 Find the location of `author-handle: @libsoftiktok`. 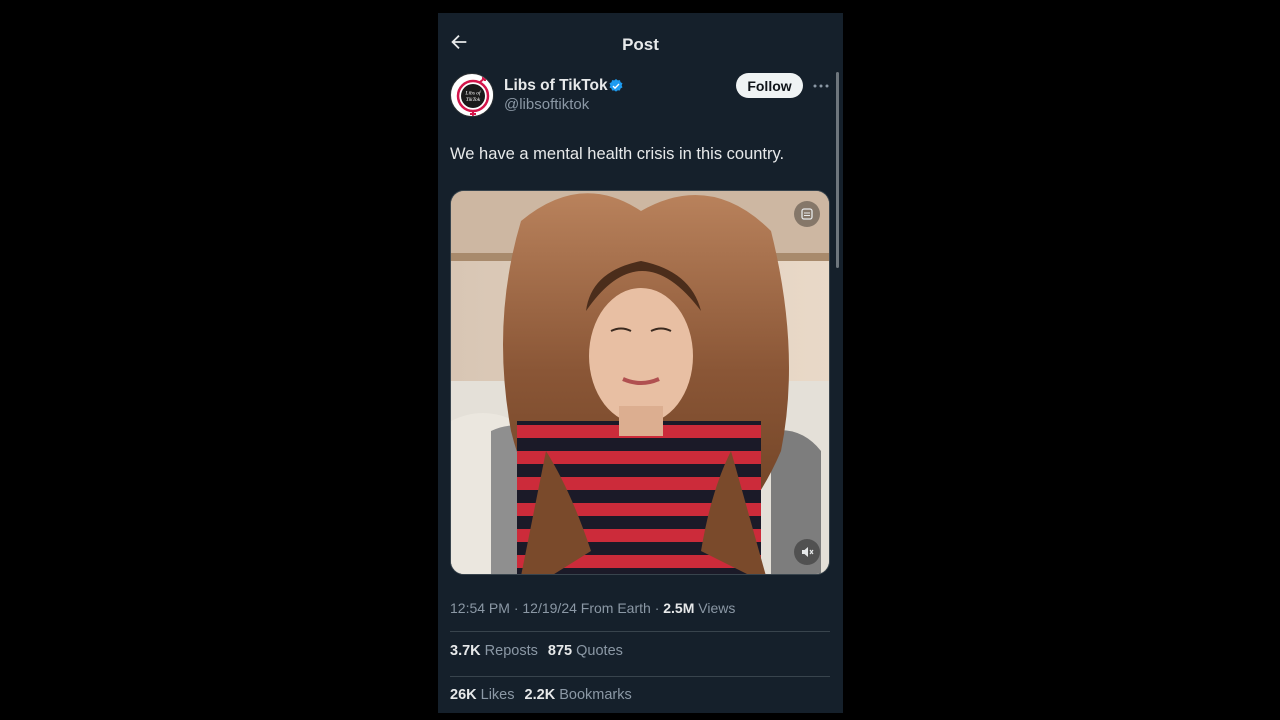

author-handle: @libsoftiktok is located at coordinates (546, 104).